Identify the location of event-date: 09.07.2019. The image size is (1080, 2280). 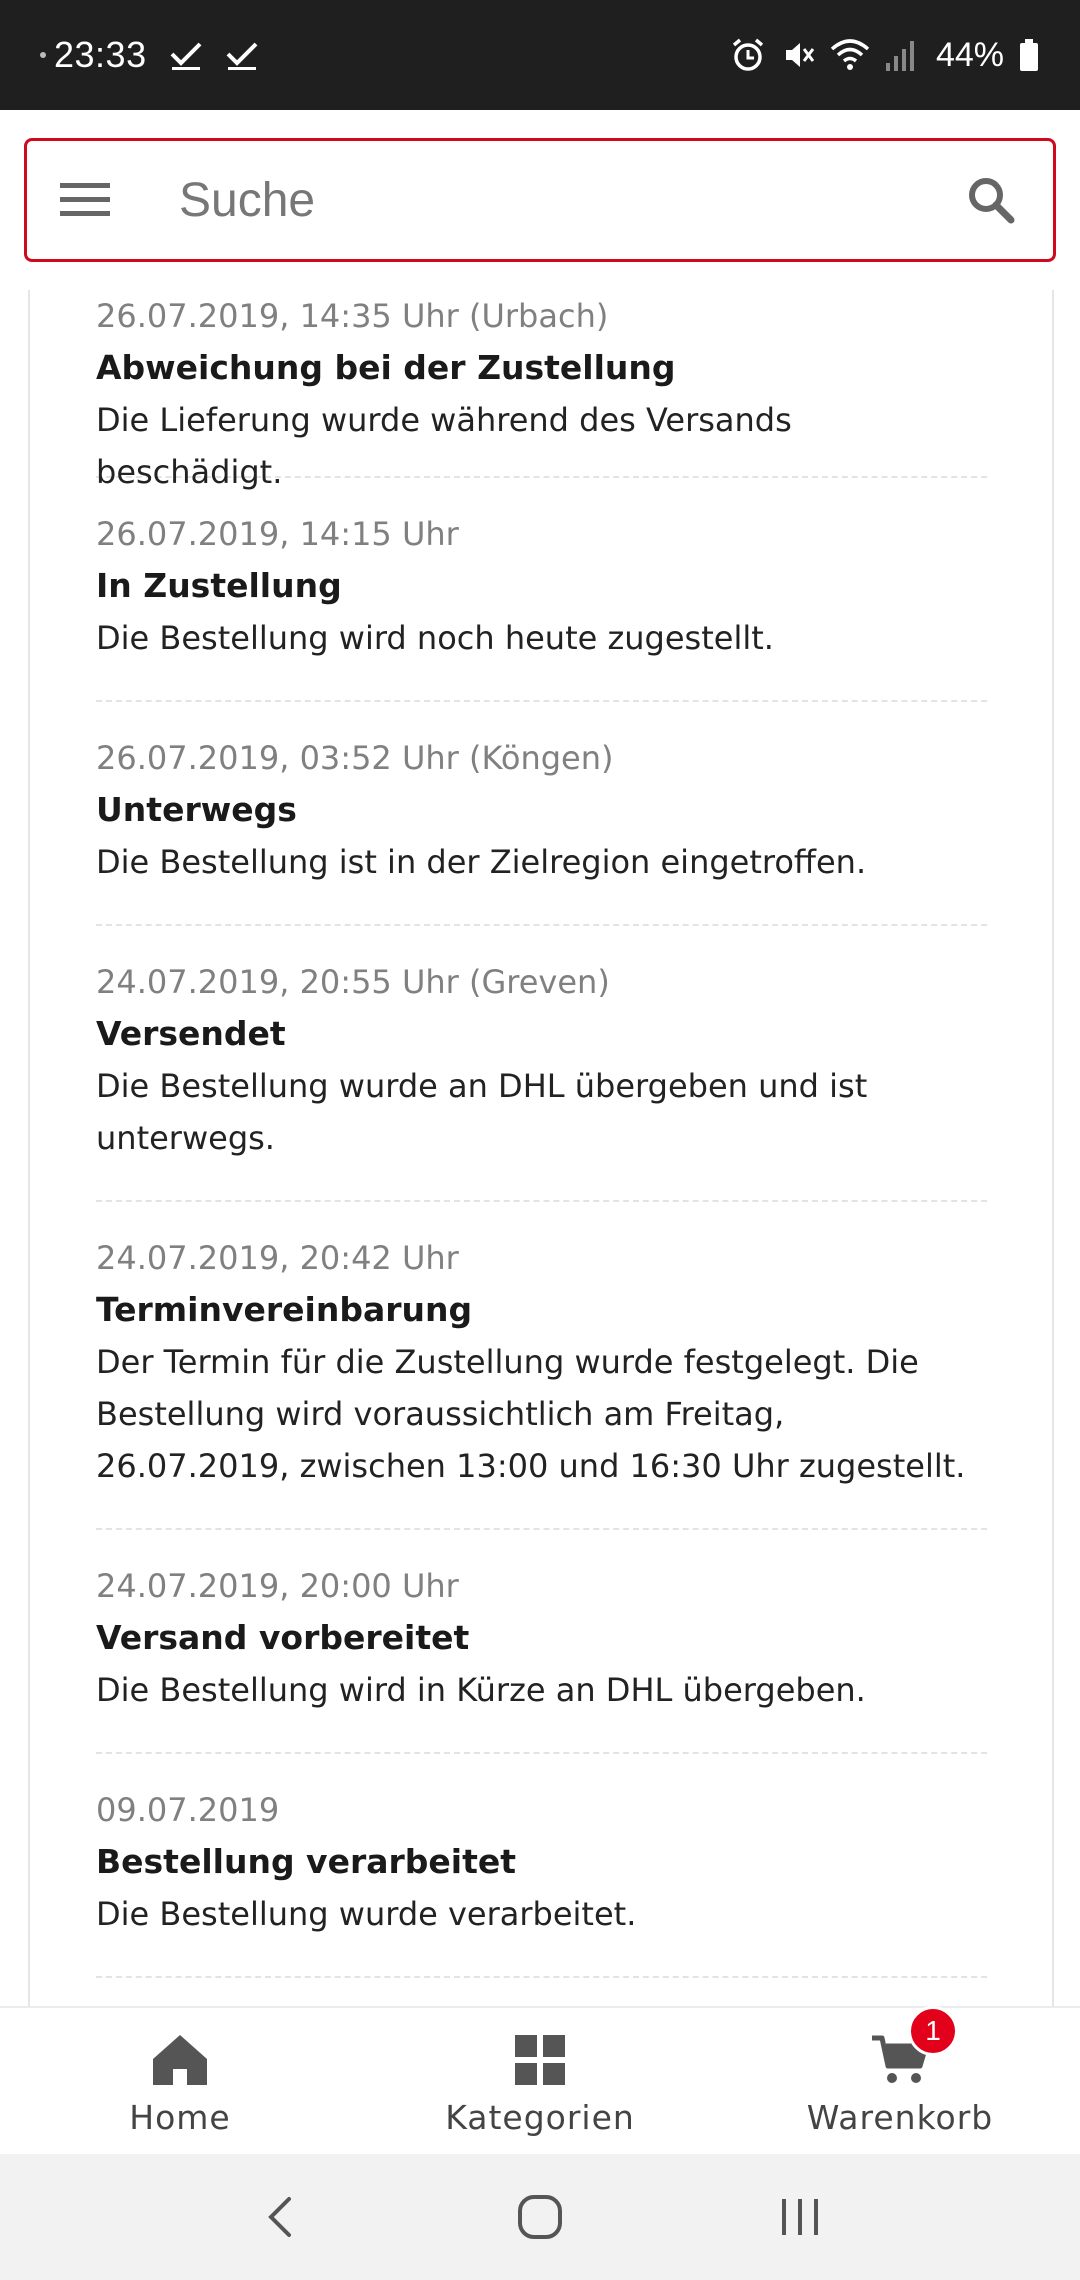
(188, 1810).